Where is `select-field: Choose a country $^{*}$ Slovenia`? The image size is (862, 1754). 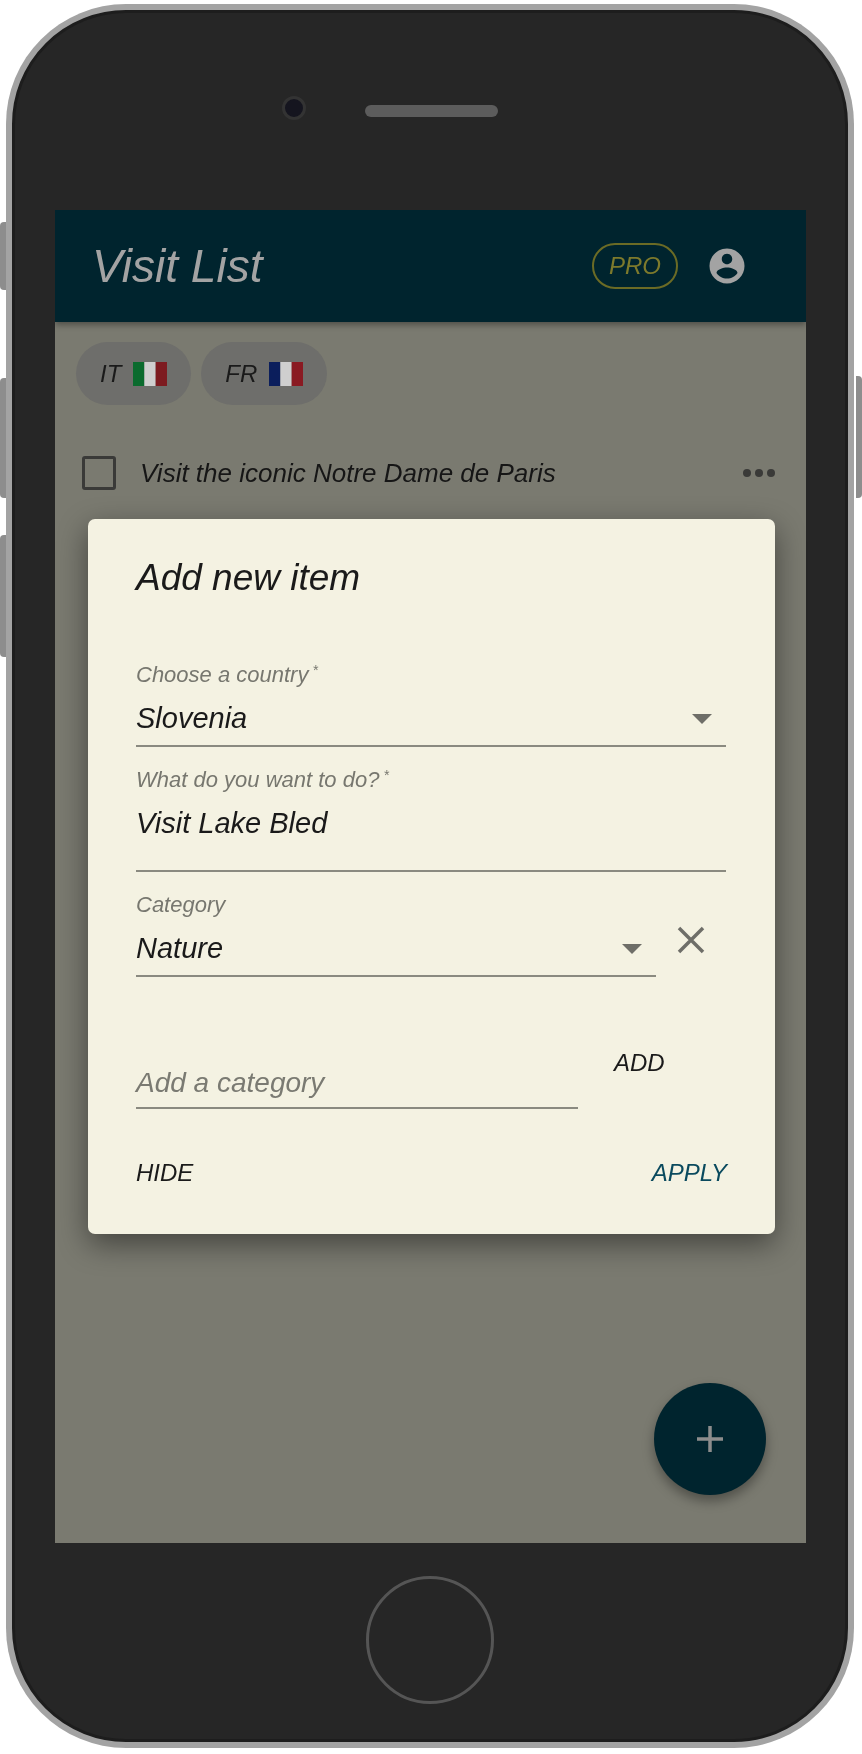
select-field: Choose a country $^{*}$ Slovenia is located at coordinates (431, 705).